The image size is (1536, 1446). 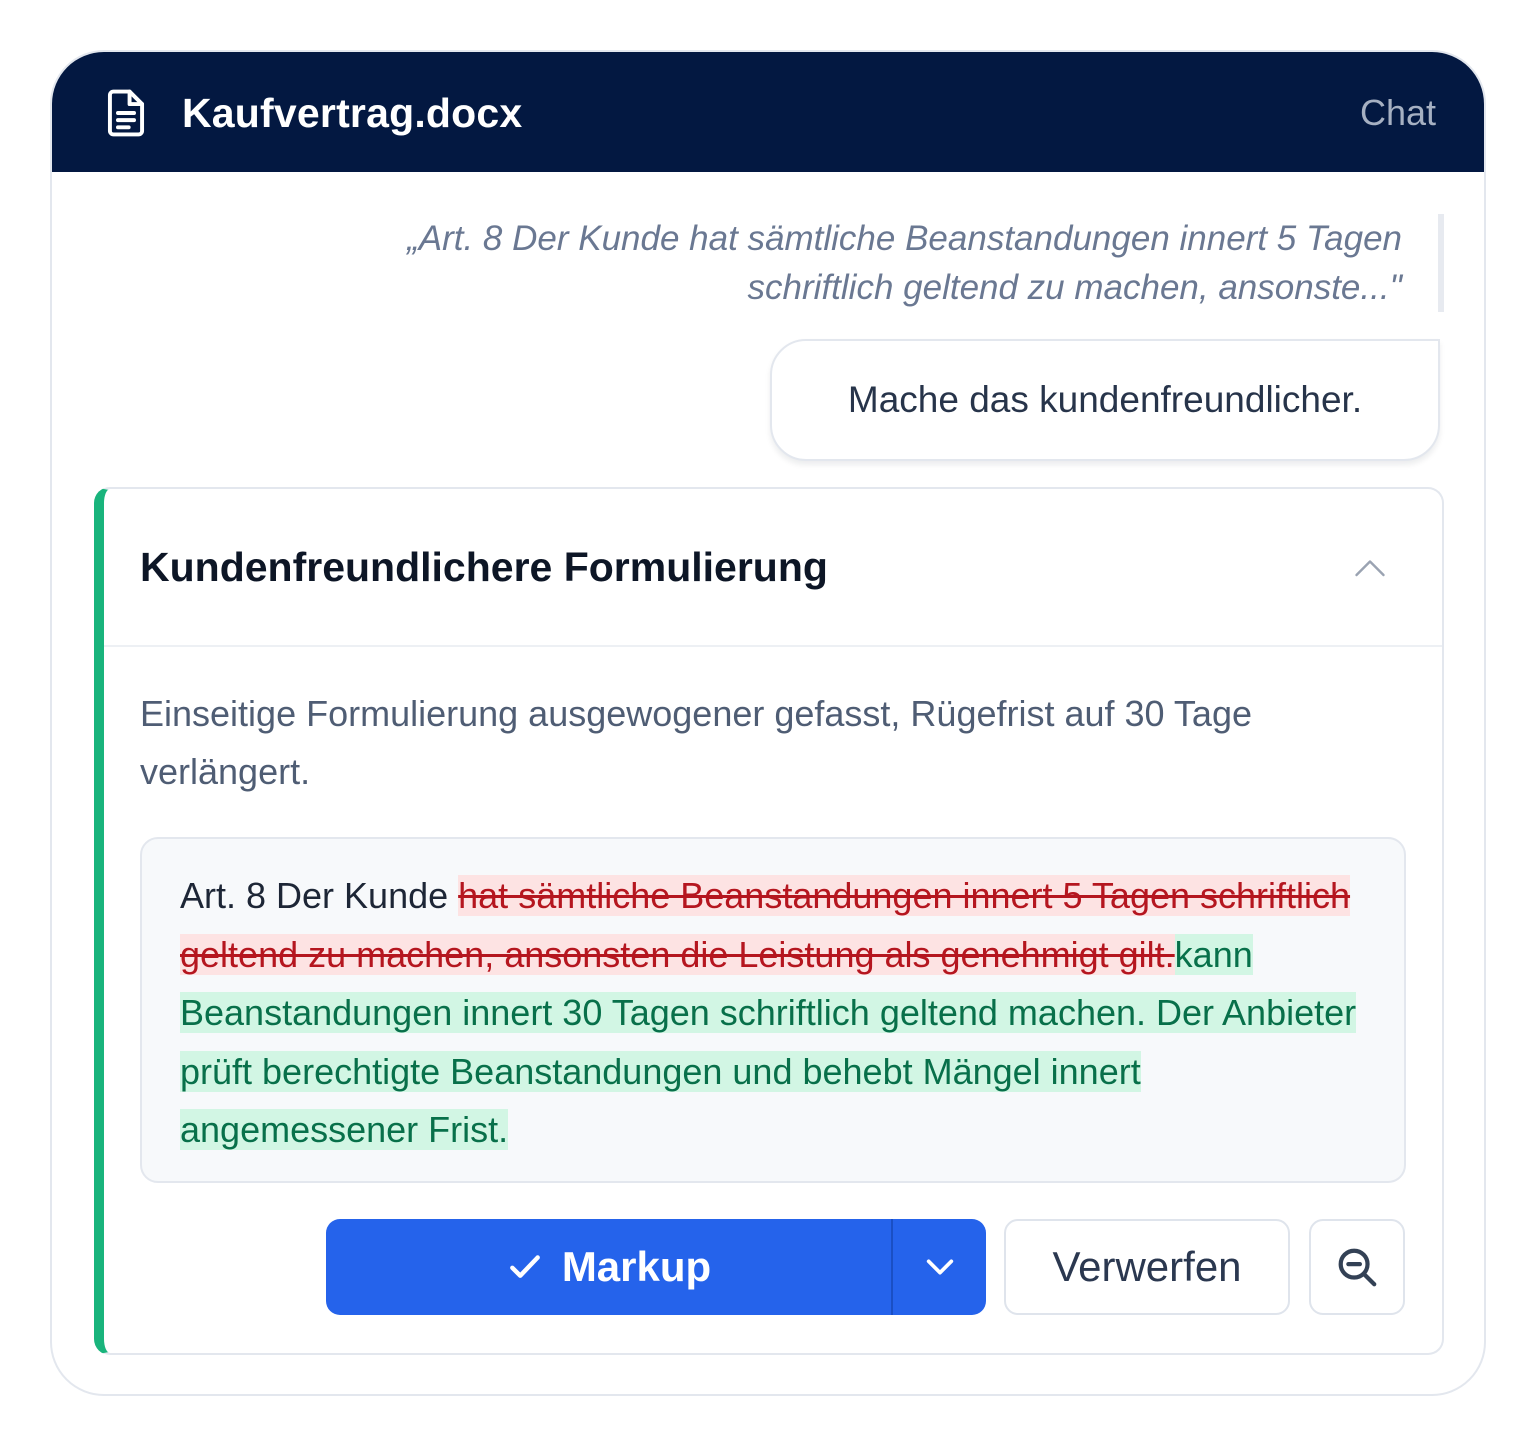 I want to click on suggestion-actions: Markup Verwerfen, so click(x=866, y=1267).